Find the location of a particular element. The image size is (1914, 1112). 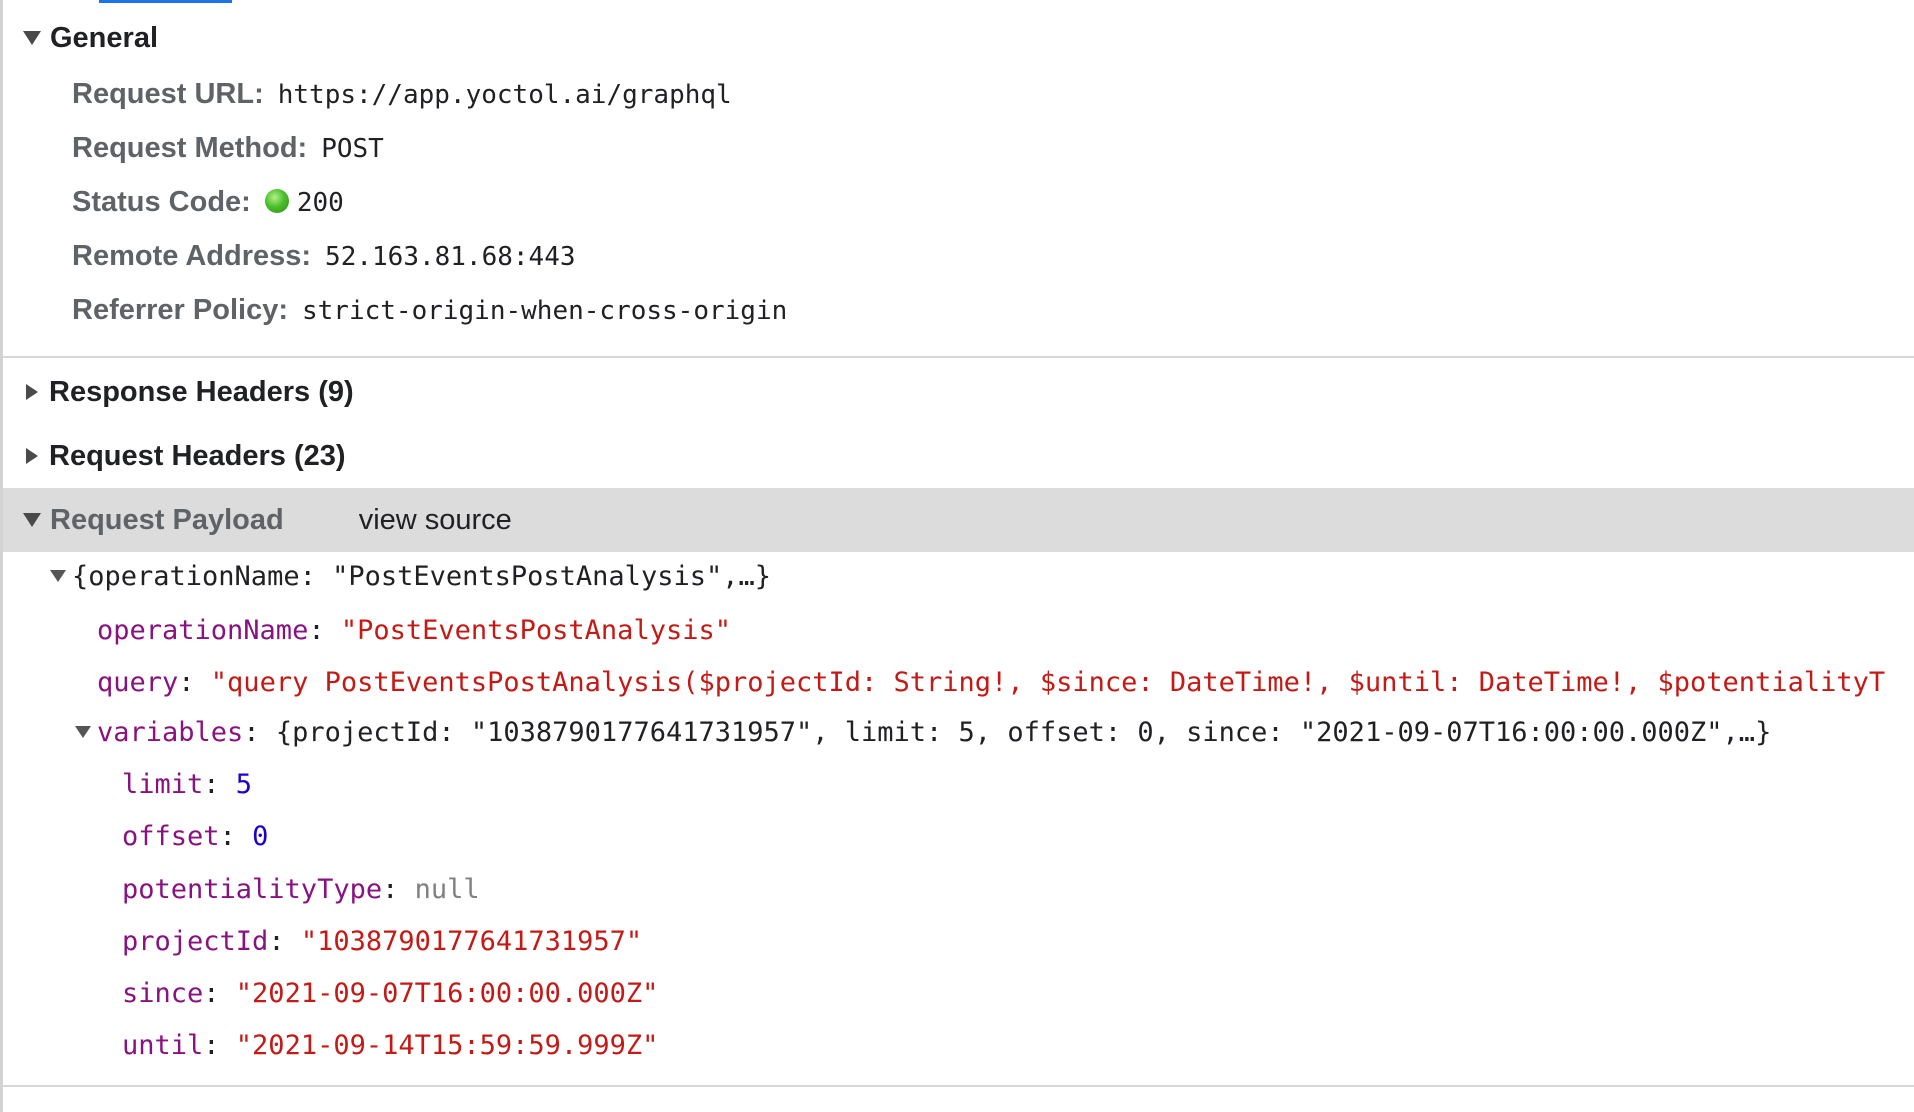

variable-offset-row: offset: 0 is located at coordinates (195, 836).